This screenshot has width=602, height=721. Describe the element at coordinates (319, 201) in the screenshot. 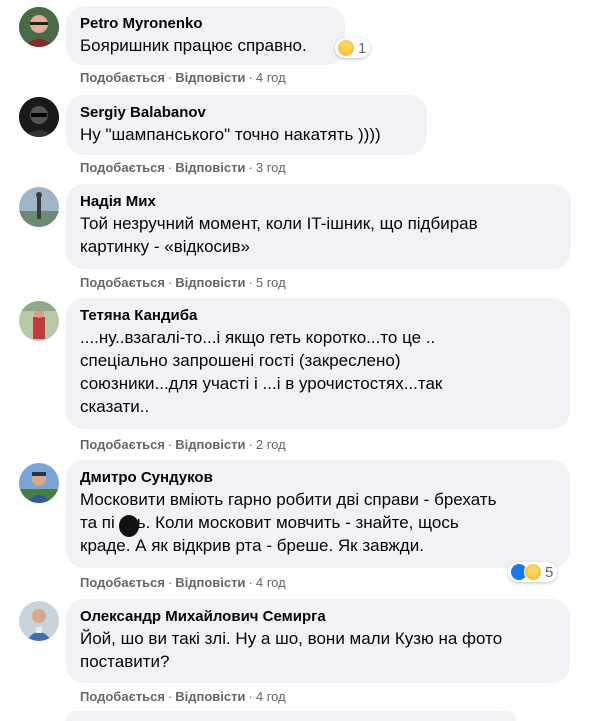

I see `comment-author: Надія Мих` at that location.